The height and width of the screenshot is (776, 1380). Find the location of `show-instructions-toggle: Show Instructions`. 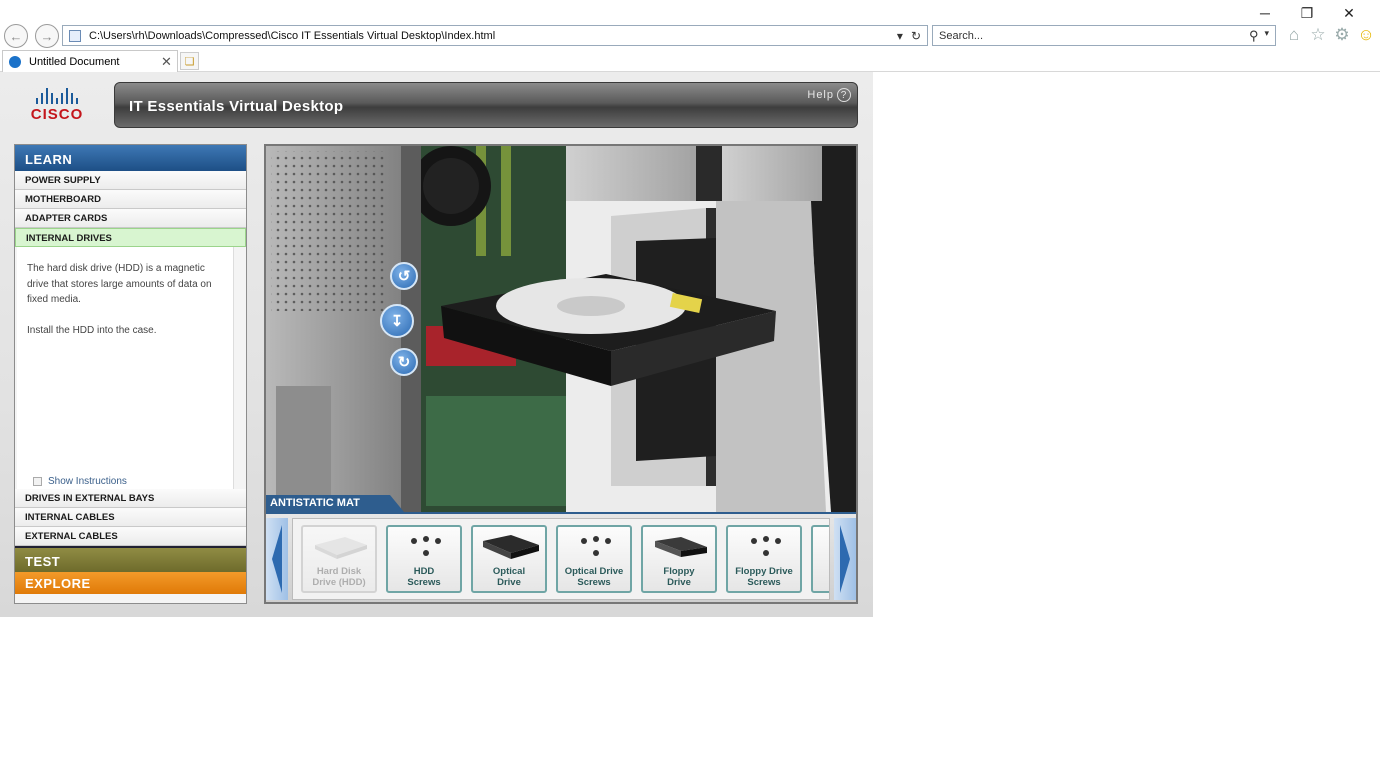

show-instructions-toggle: Show Instructions is located at coordinates (80, 481).